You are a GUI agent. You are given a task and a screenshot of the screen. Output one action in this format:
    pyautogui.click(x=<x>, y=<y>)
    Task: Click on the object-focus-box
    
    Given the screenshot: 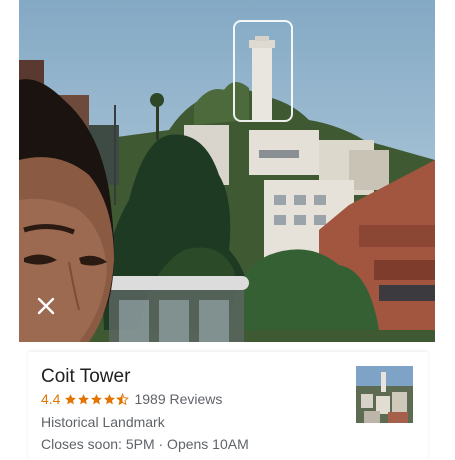 What is the action you would take?
    pyautogui.click(x=263, y=71)
    